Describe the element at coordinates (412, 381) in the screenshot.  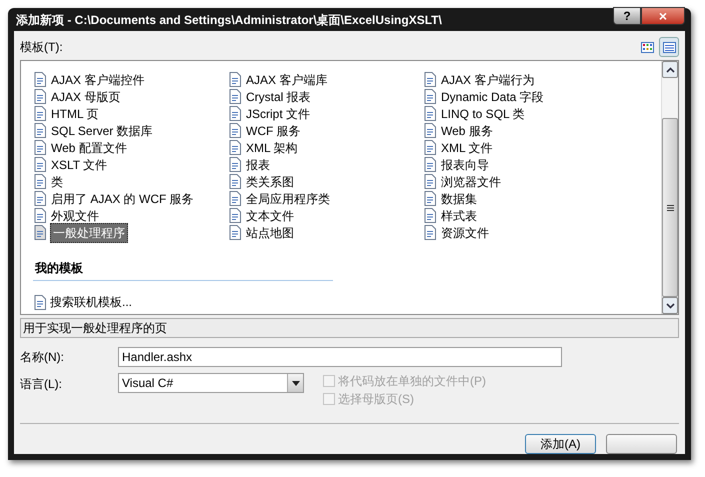
I see `checkbox-label: 将代码放在单独的文件中(P)` at that location.